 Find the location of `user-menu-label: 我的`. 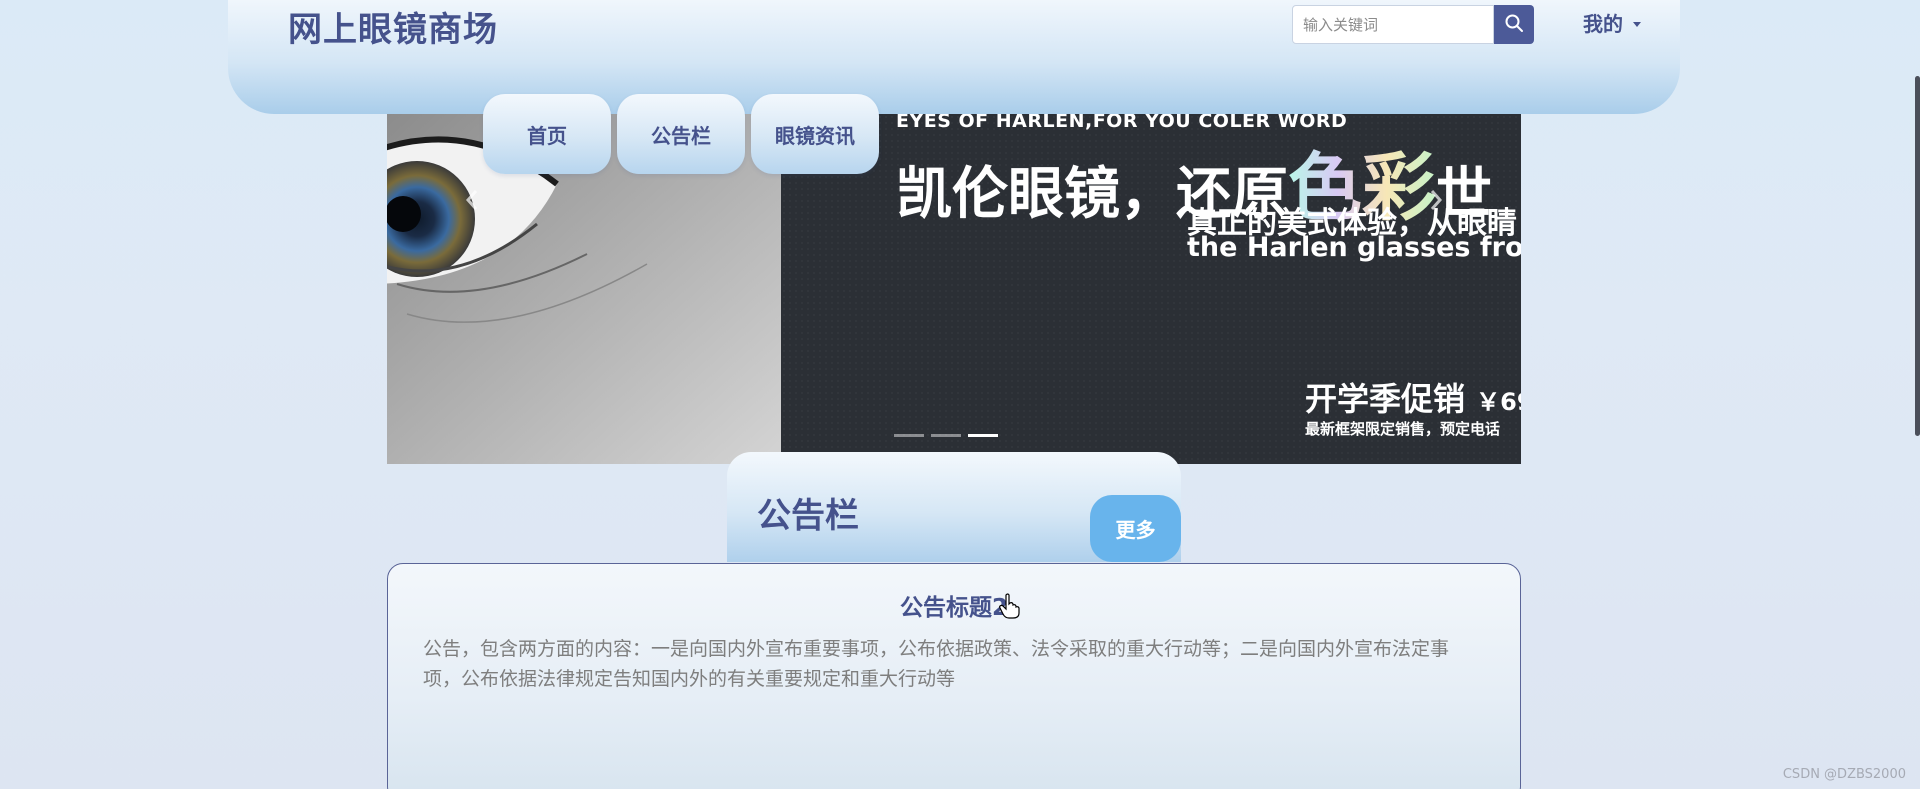

user-menu-label: 我的 is located at coordinates (1603, 24).